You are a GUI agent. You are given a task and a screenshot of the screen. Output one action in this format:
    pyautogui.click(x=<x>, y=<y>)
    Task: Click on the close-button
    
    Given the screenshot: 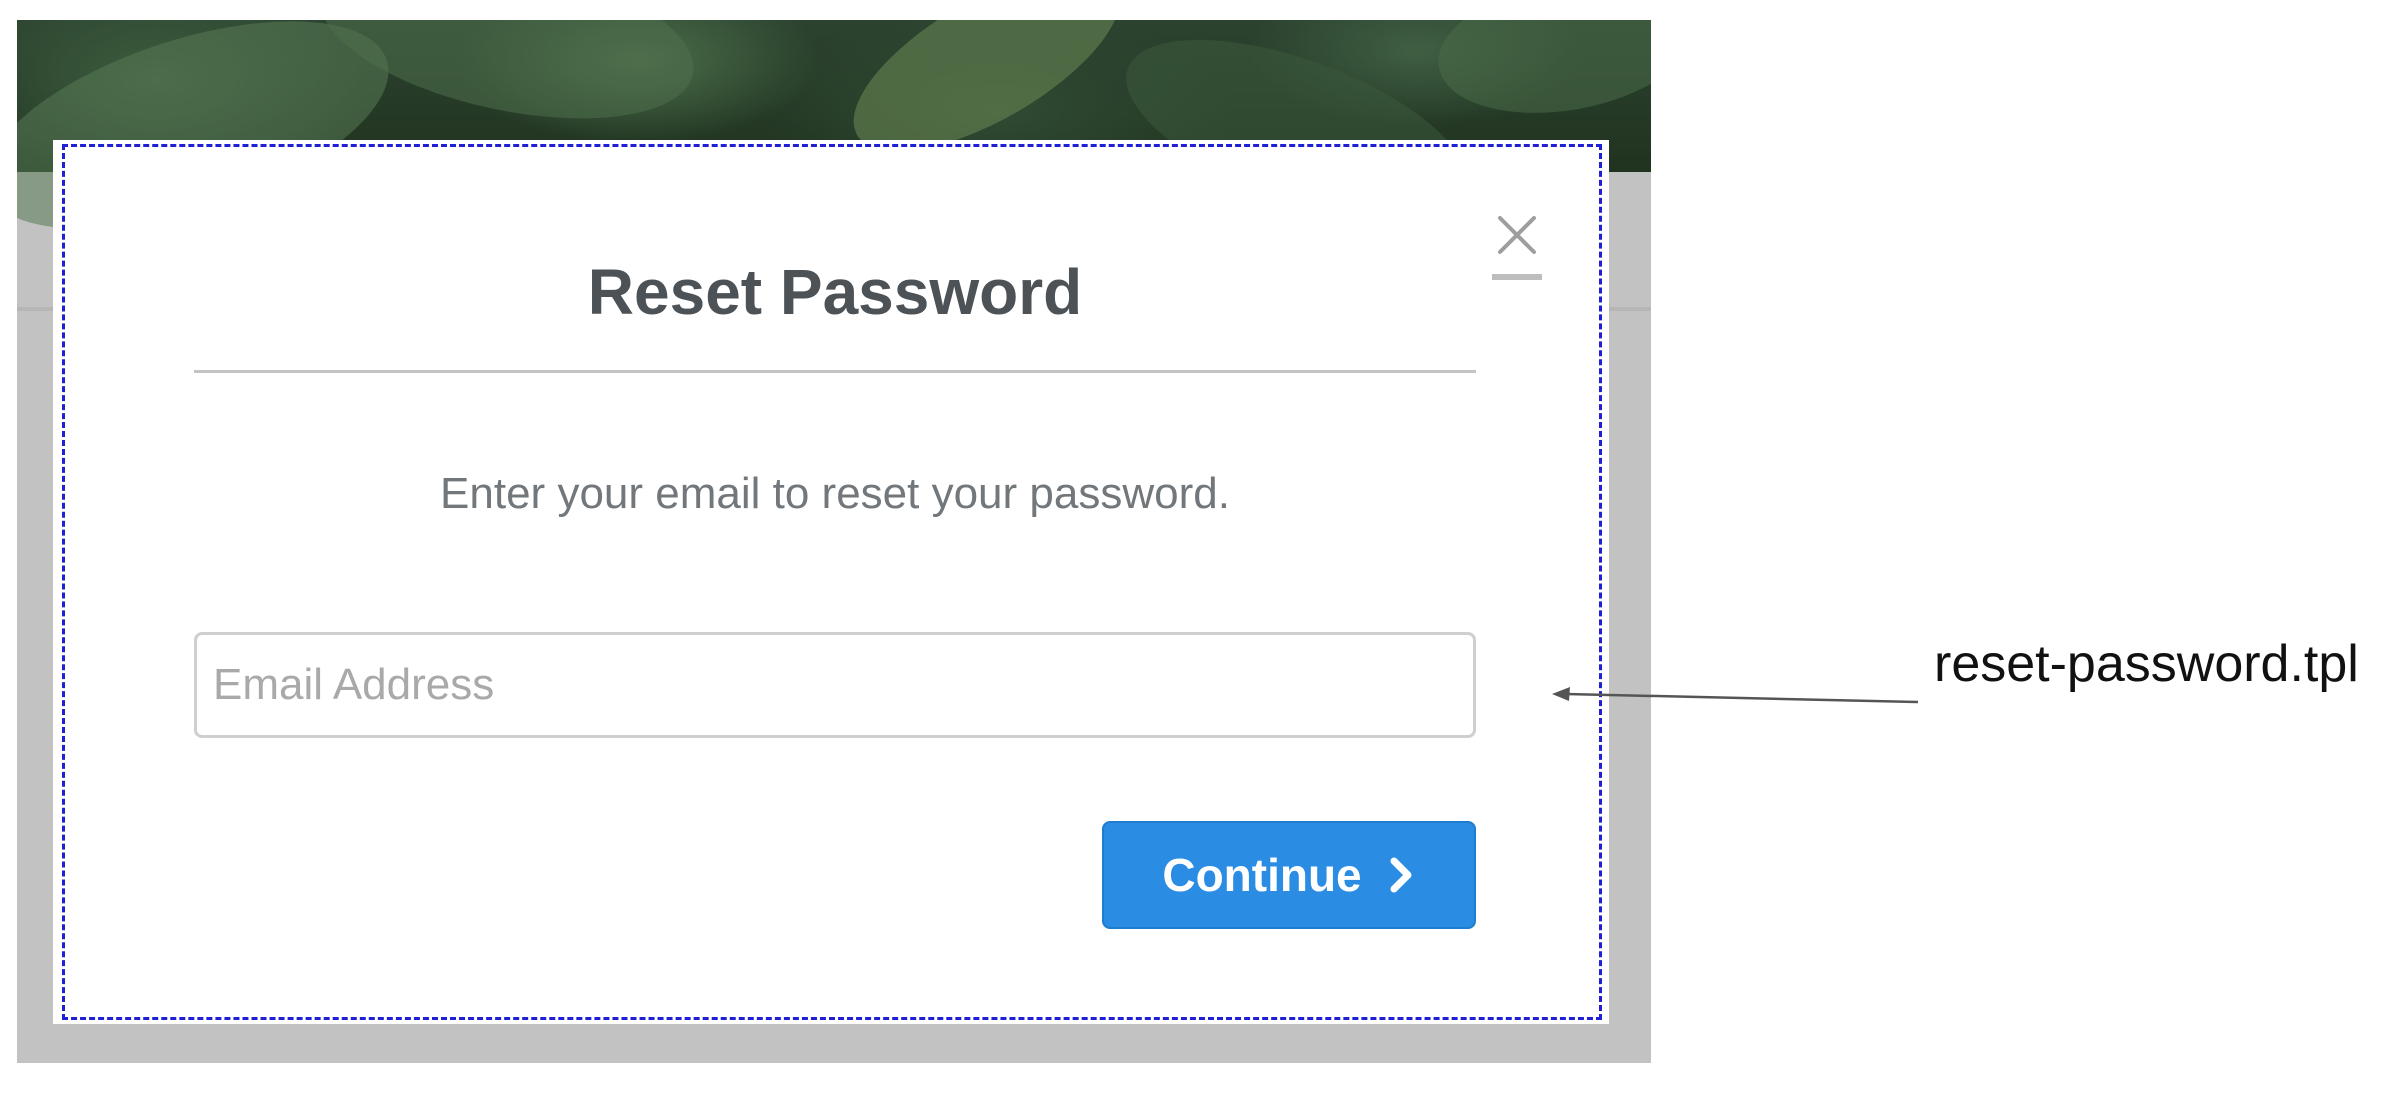 What is the action you would take?
    pyautogui.click(x=1517, y=249)
    